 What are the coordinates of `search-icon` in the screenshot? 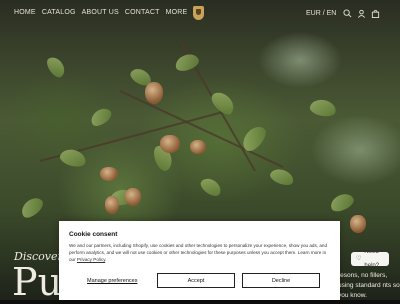 It's located at (347, 13).